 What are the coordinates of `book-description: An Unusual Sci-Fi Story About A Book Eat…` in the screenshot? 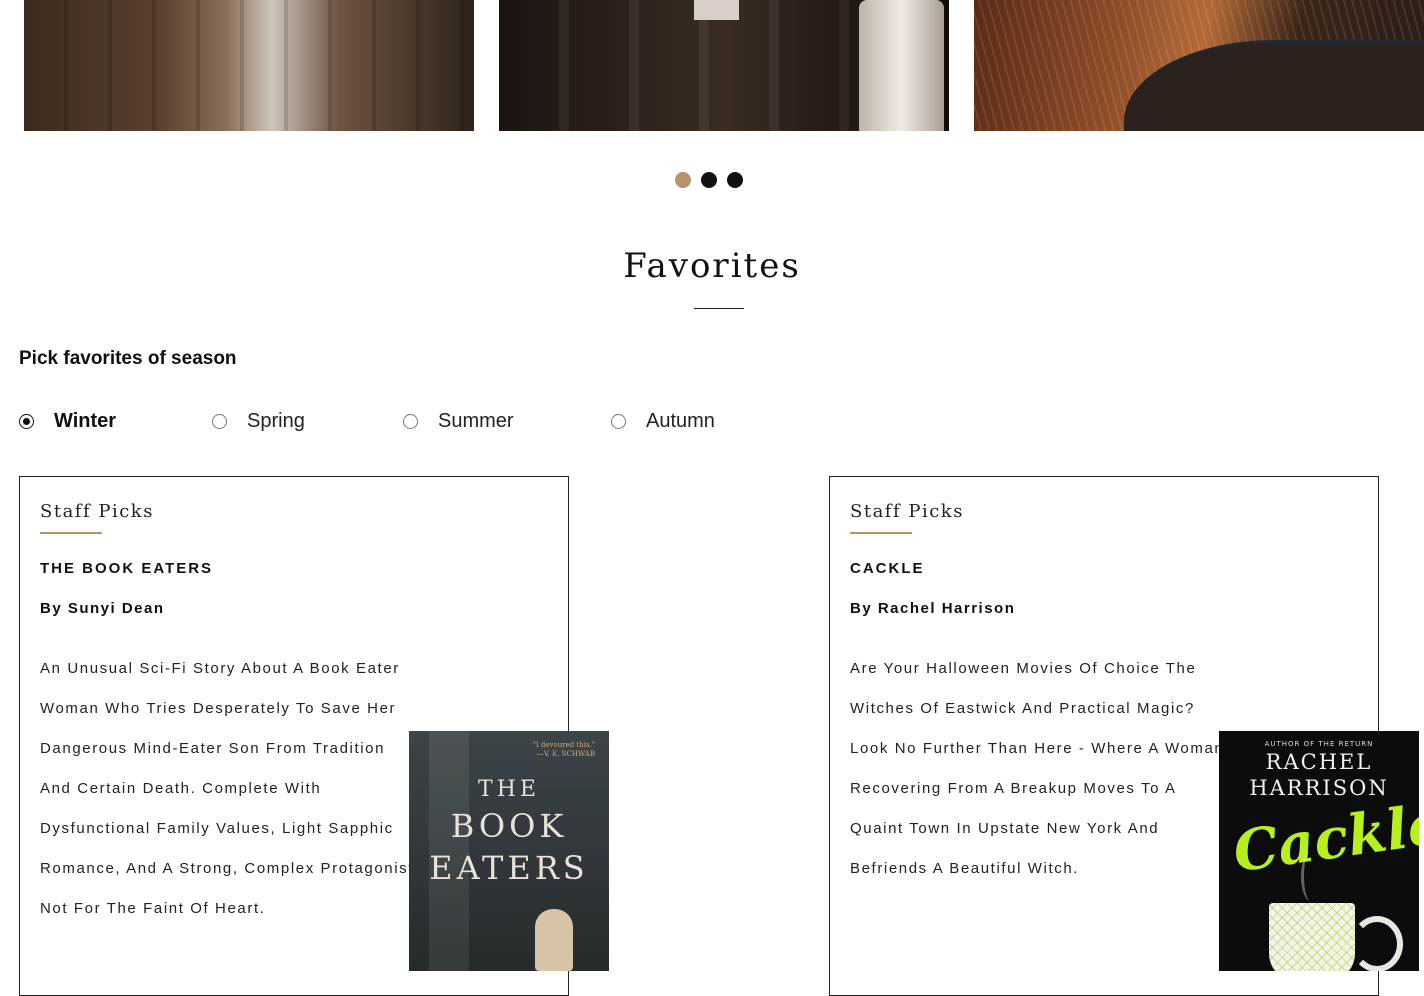 It's located at (230, 788).